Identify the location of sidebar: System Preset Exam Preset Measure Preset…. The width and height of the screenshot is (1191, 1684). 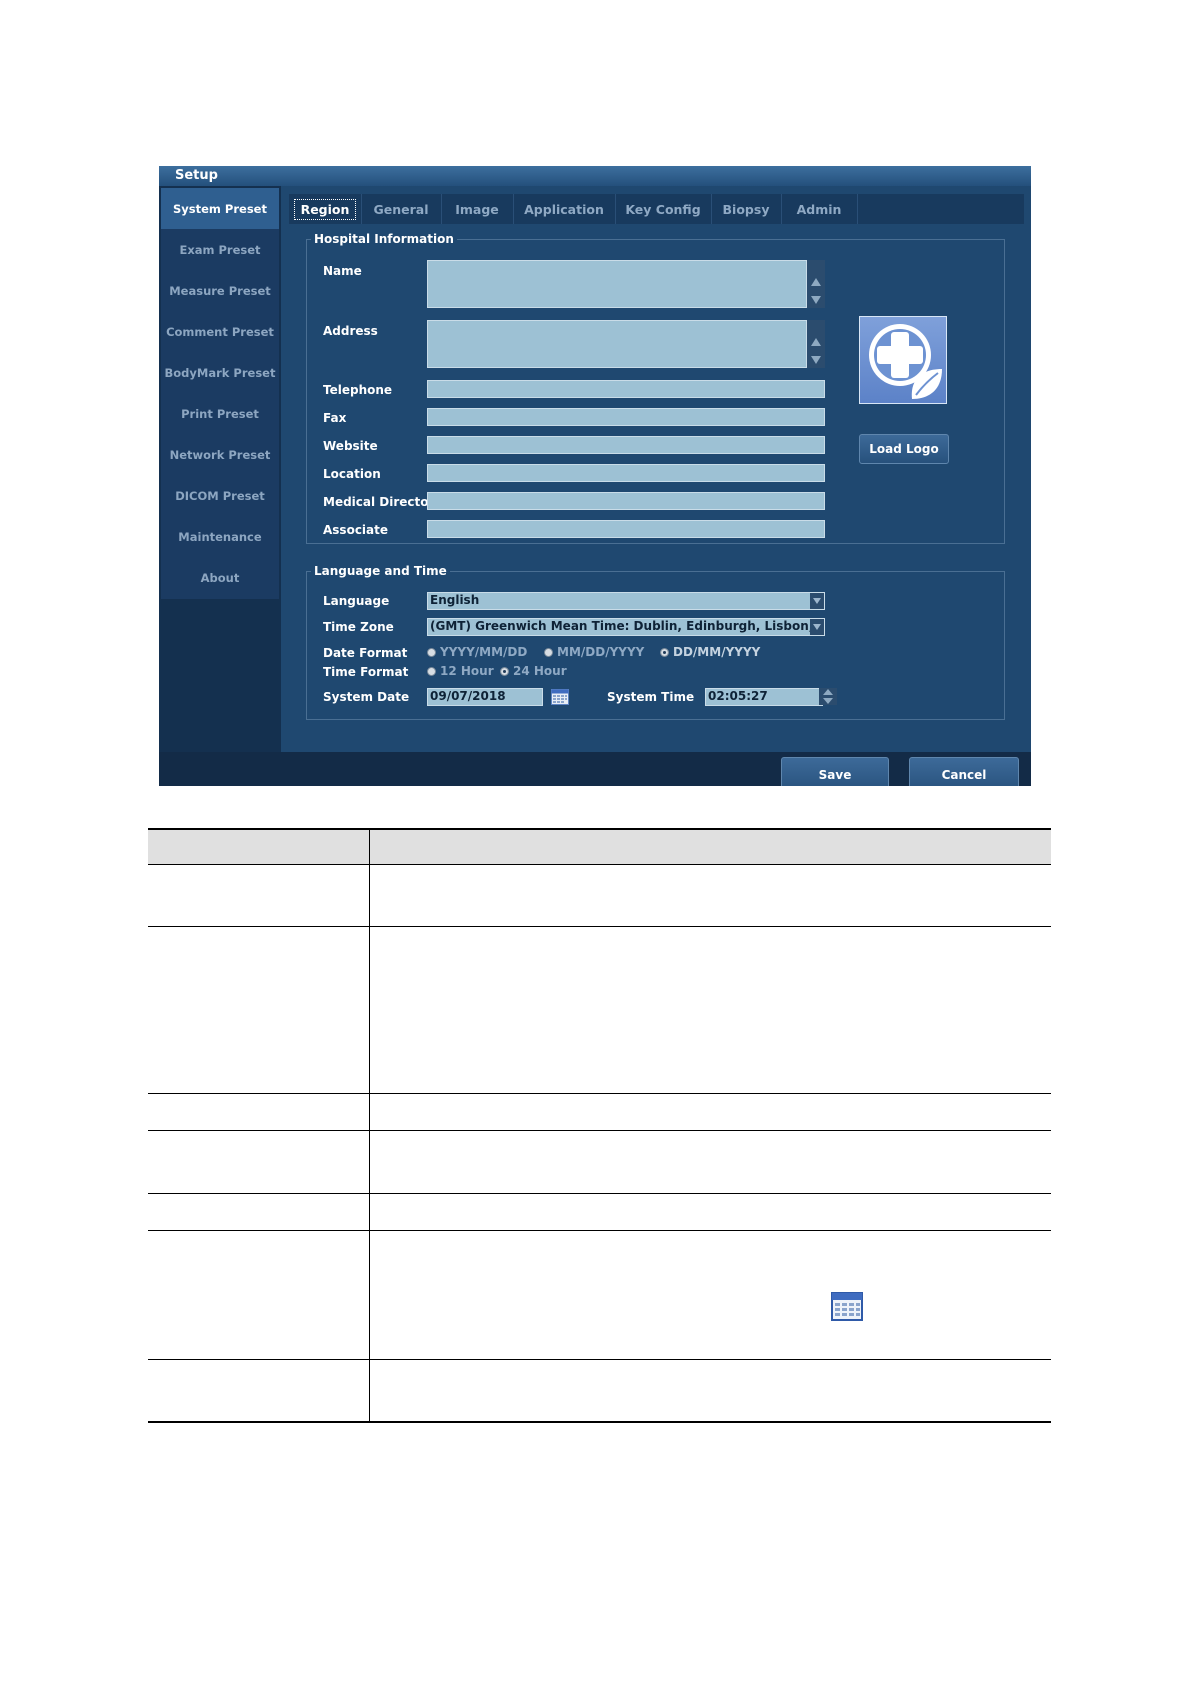
(220, 469).